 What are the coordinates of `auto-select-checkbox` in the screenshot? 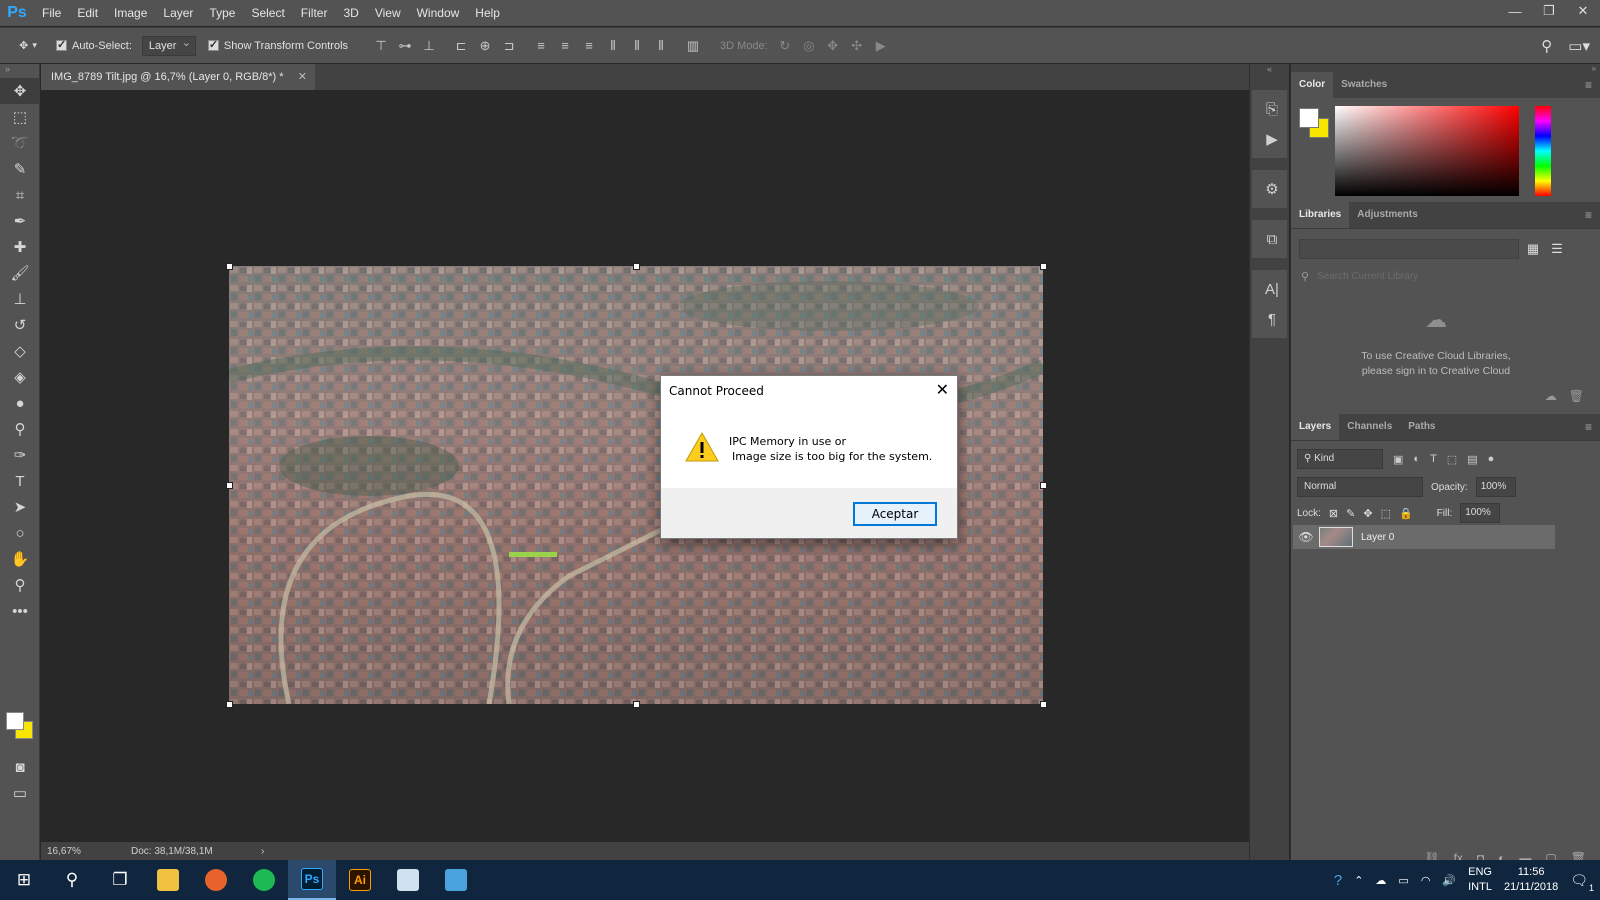 It's located at (61, 44).